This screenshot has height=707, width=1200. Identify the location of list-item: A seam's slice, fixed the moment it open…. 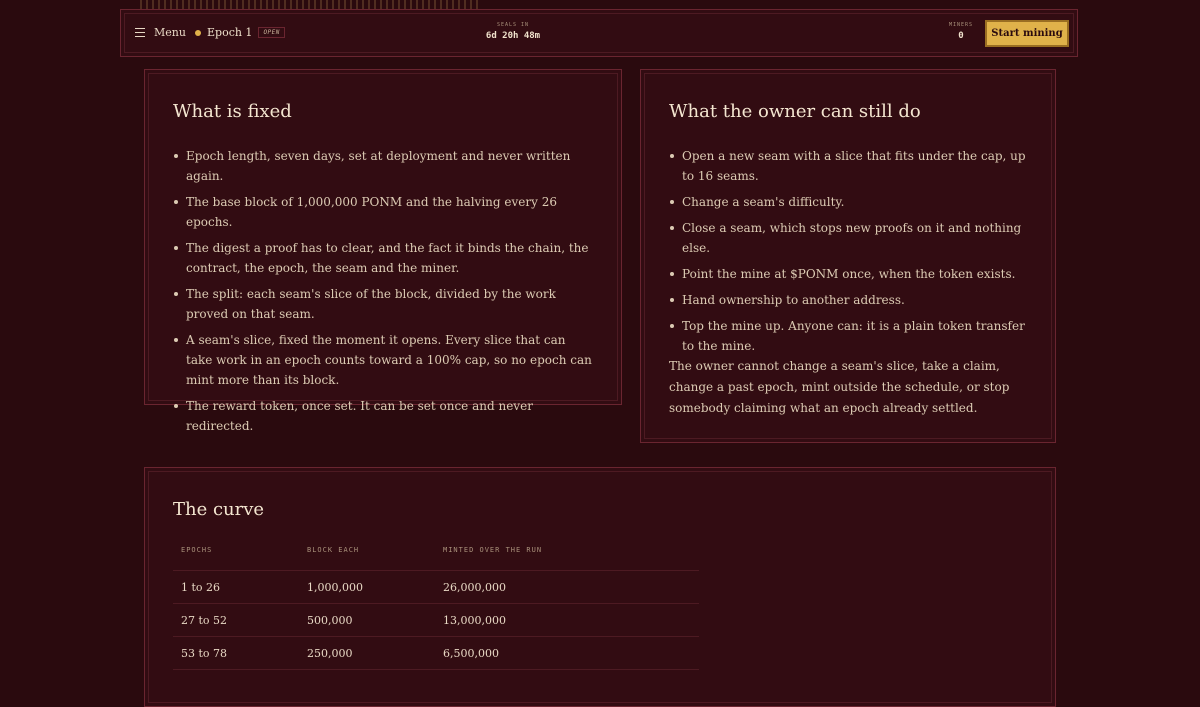
(383, 360).